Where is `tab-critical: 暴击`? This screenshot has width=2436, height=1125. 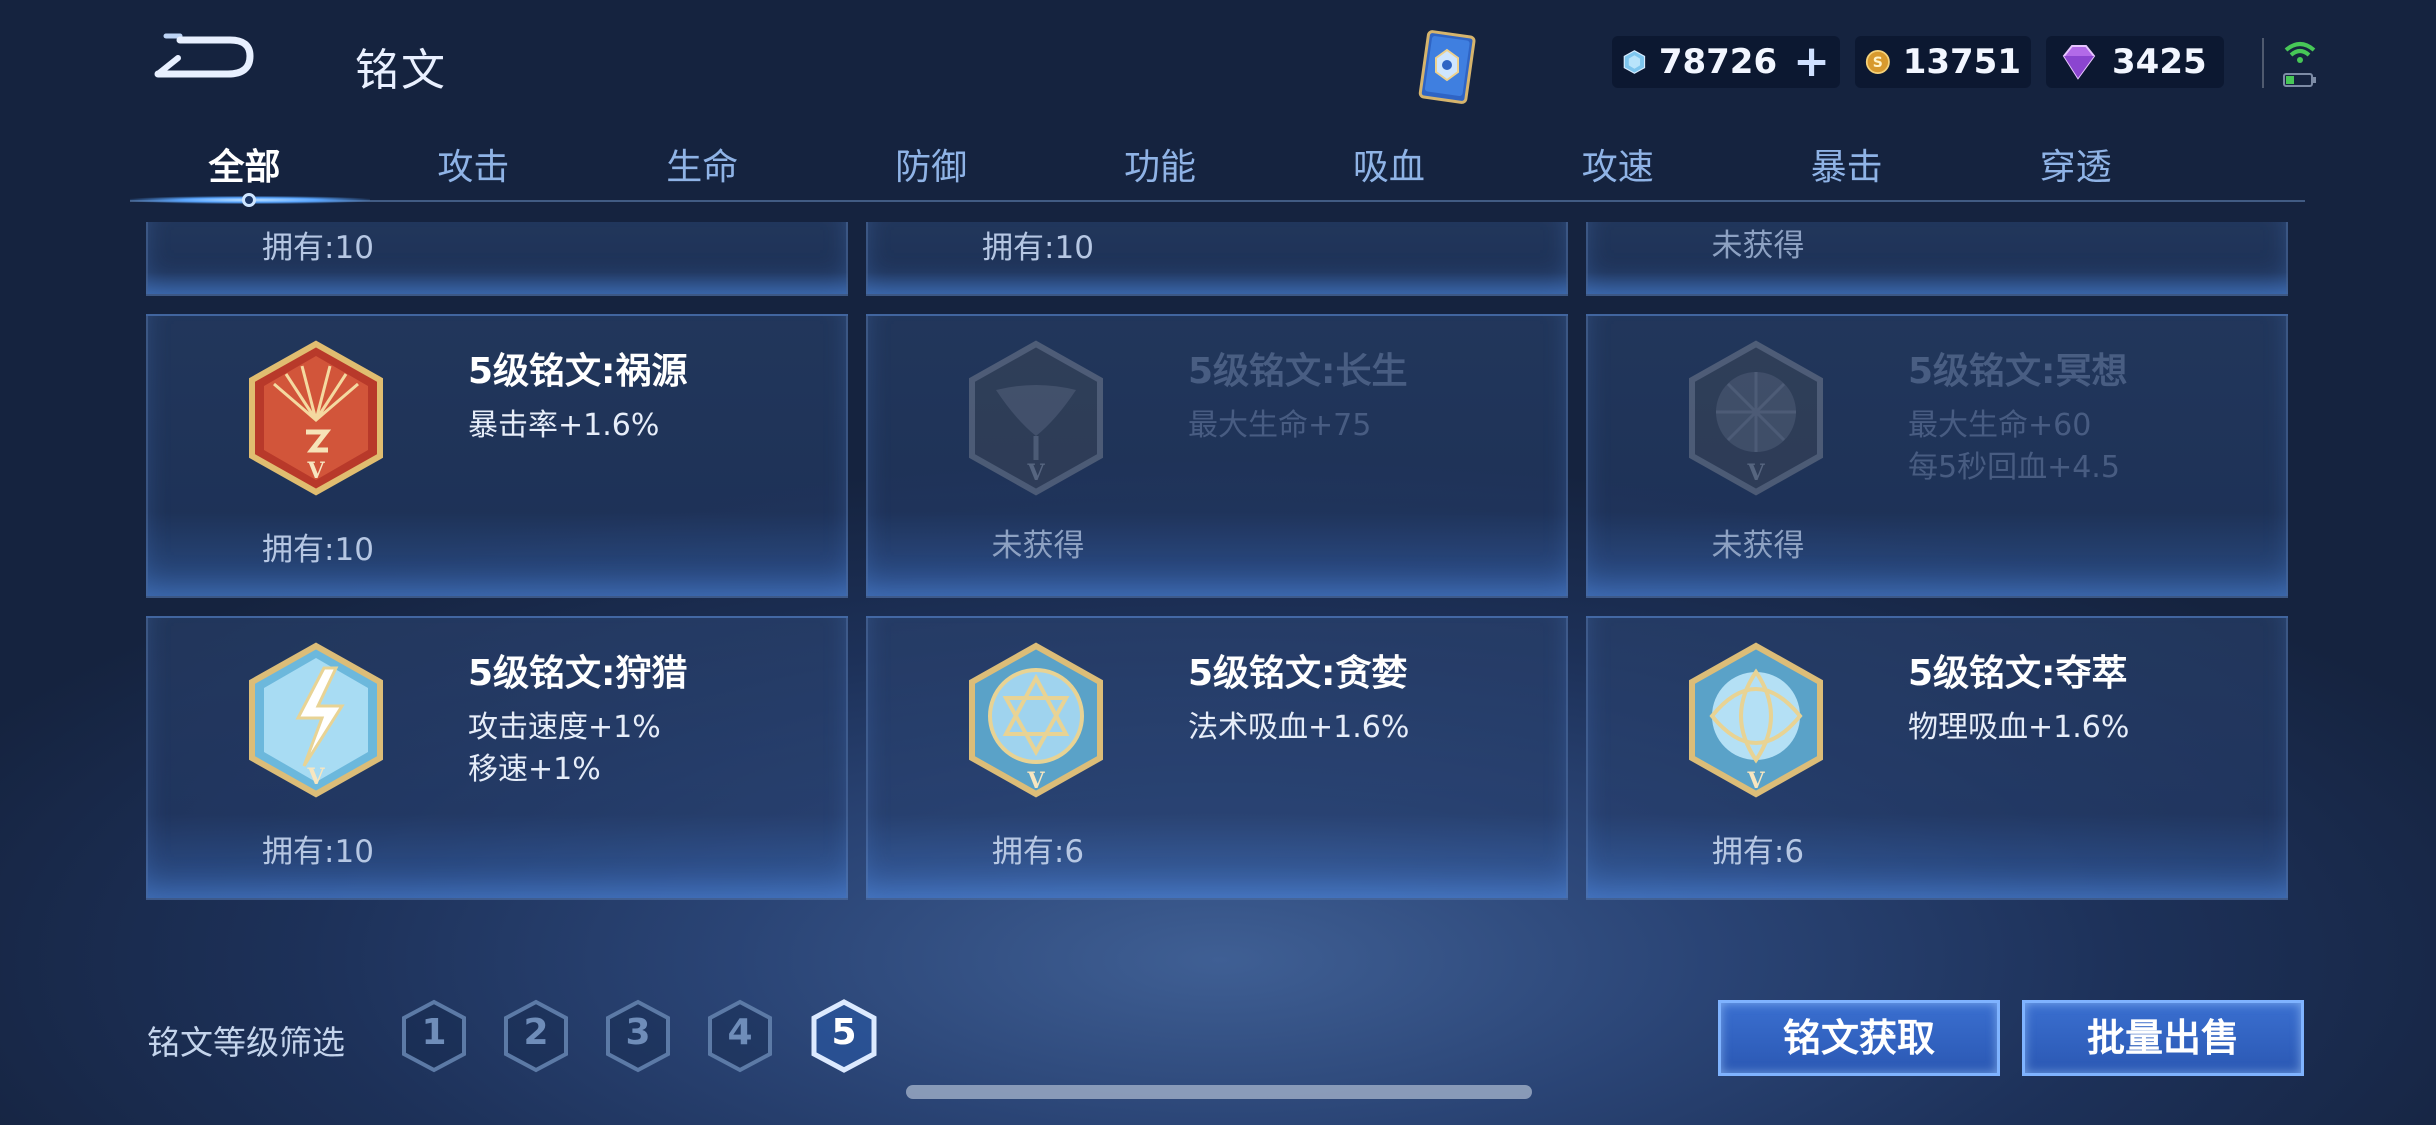
tab-critical: 暴击 is located at coordinates (1846, 168).